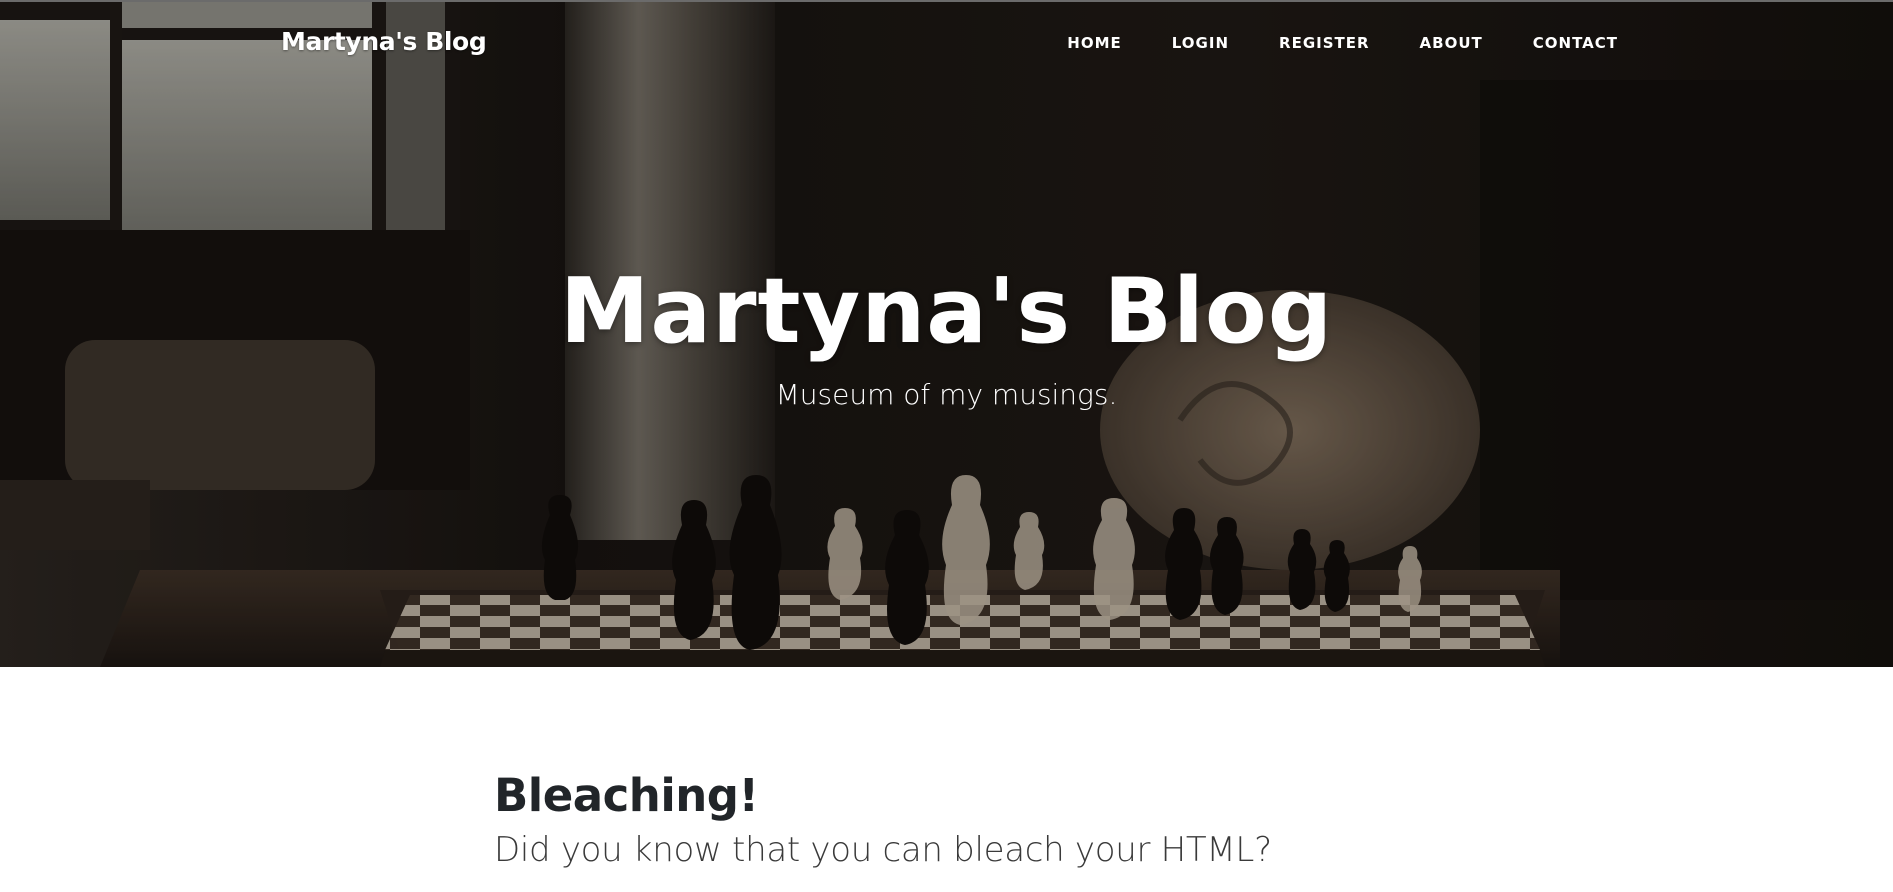  I want to click on top-rule, so click(946, 1).